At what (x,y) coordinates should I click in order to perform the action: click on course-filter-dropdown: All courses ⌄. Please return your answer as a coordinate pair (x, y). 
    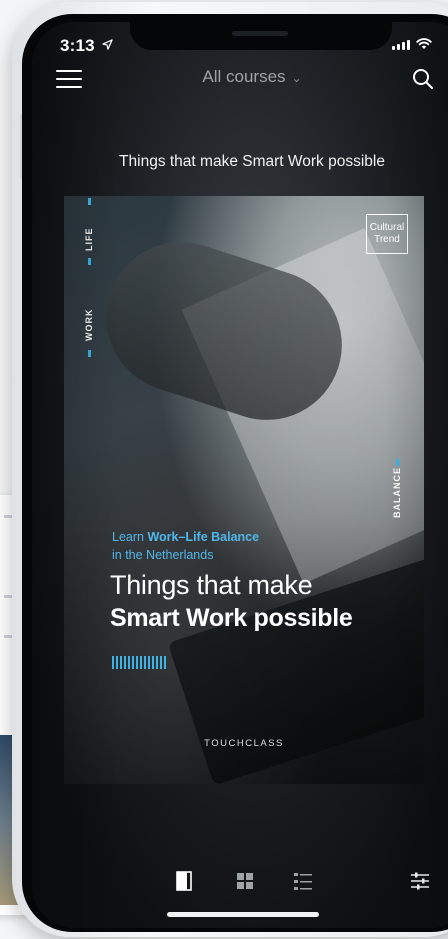
    Looking at the image, I should click on (240, 77).